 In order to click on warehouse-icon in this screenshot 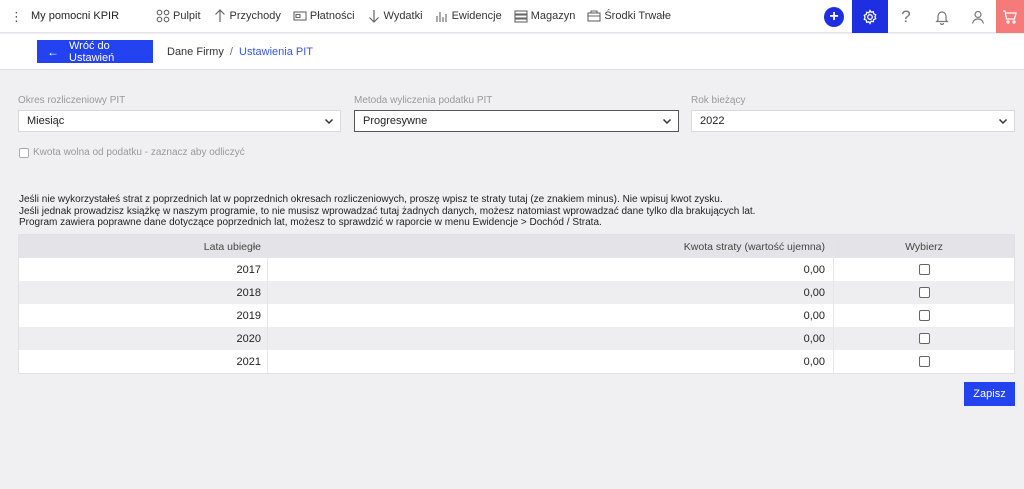, I will do `click(521, 16)`.